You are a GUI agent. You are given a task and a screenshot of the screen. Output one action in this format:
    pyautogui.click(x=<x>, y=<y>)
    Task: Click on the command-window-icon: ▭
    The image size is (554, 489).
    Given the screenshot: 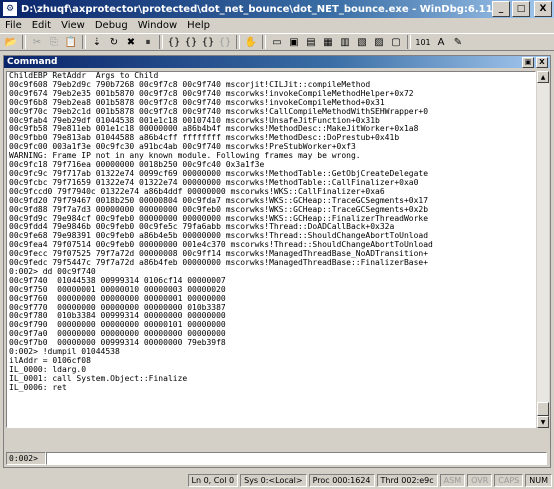 What is the action you would take?
    pyautogui.click(x=277, y=42)
    